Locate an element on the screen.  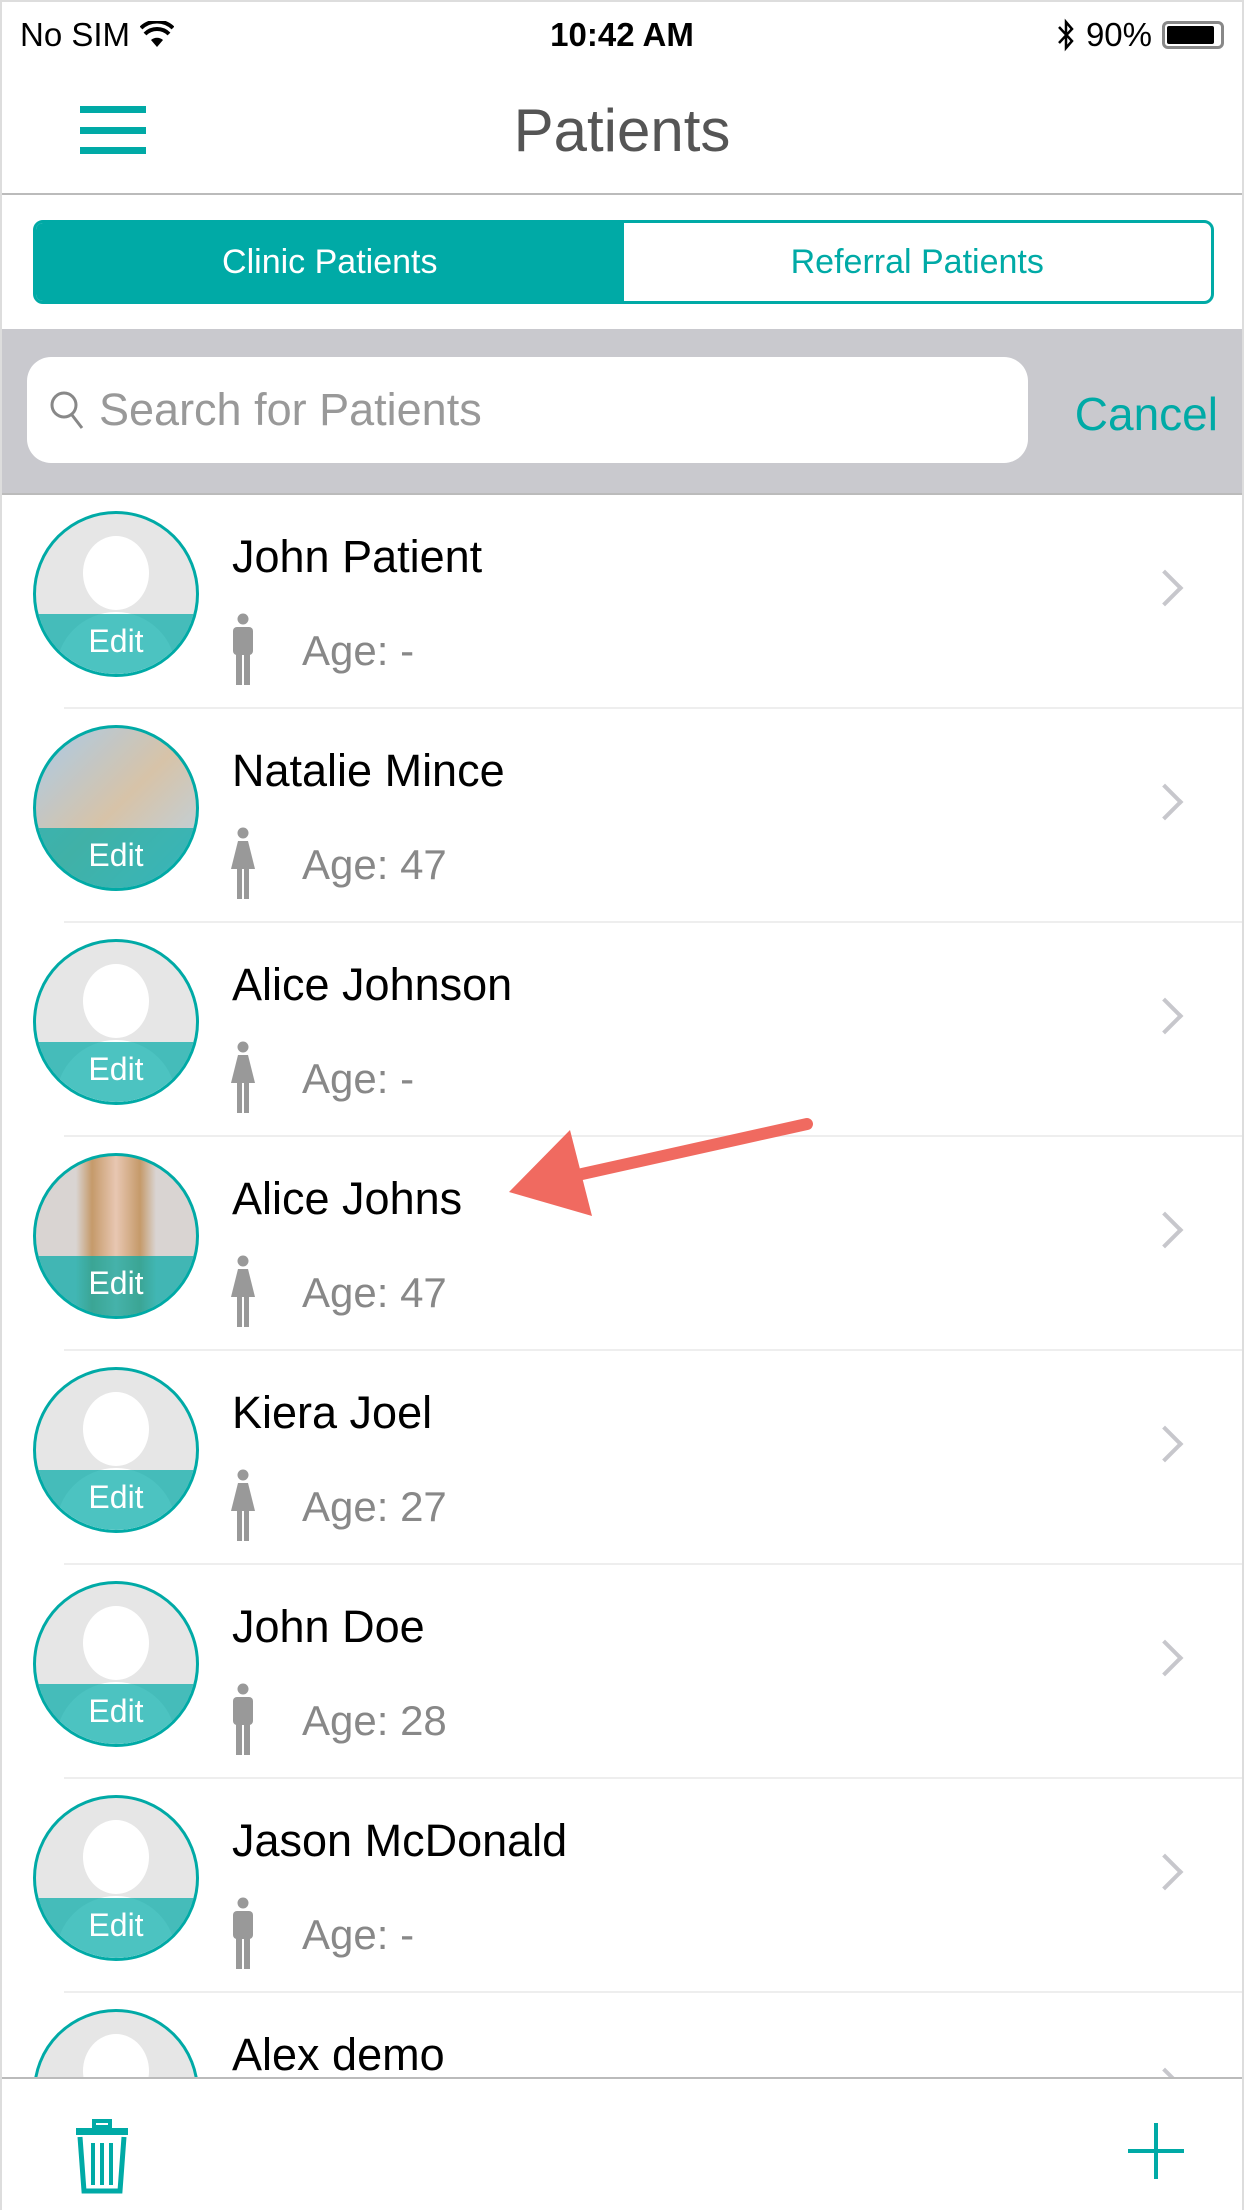
status-bar: No SIM 10:42 AM 90% is located at coordinates (622, 37).